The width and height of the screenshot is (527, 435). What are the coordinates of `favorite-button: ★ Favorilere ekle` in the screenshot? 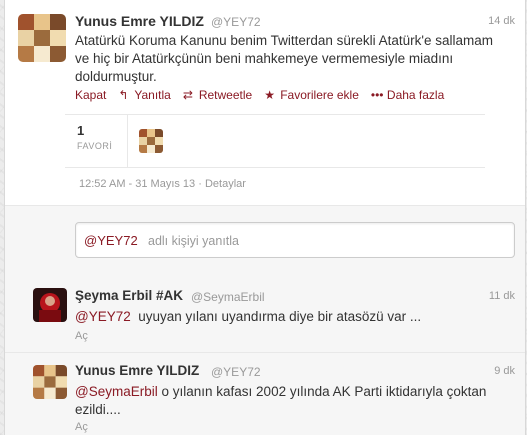 It's located at (311, 95).